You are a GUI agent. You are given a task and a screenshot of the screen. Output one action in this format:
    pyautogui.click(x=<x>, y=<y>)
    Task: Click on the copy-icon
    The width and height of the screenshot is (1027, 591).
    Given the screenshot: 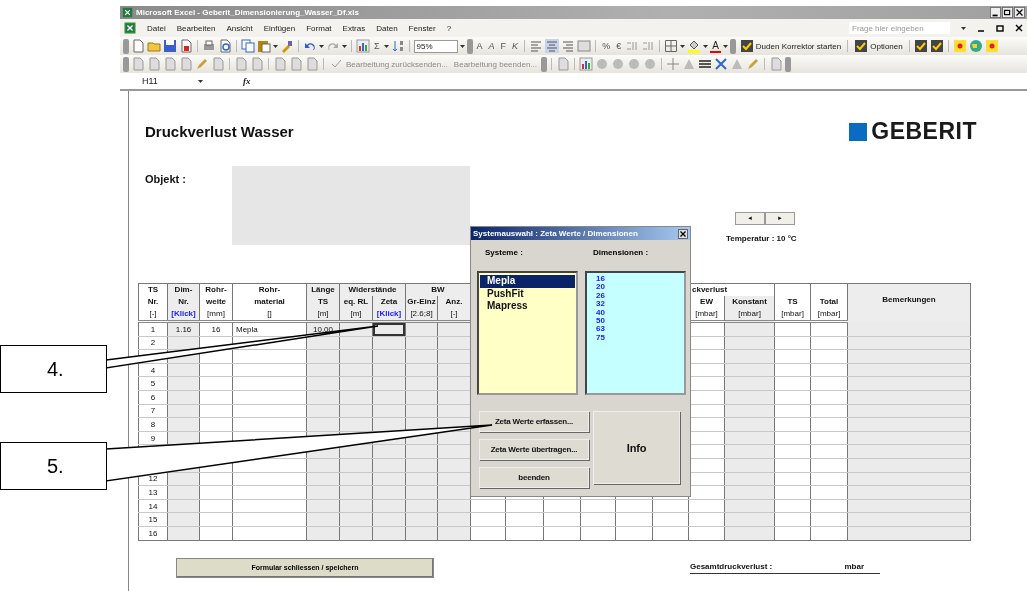 What is the action you would take?
    pyautogui.click(x=248, y=46)
    